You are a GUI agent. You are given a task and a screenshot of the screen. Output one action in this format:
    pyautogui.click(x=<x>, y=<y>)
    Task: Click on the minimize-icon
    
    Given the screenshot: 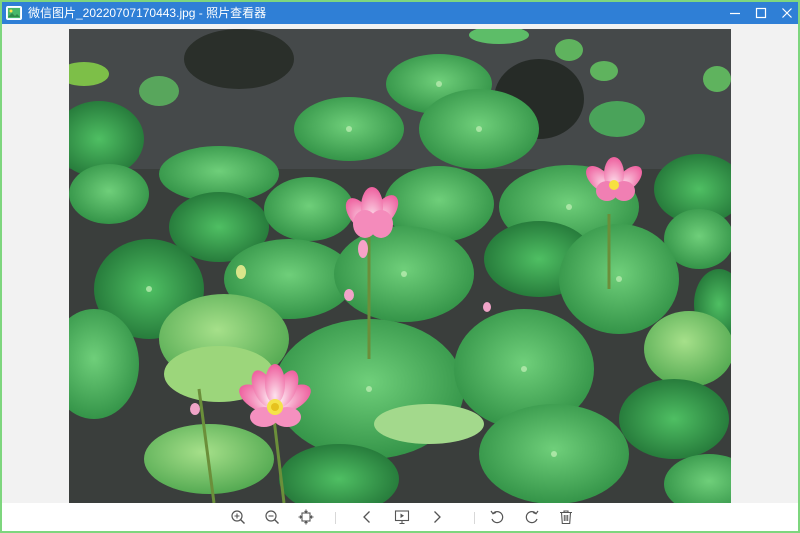 What is the action you would take?
    pyautogui.click(x=735, y=13)
    